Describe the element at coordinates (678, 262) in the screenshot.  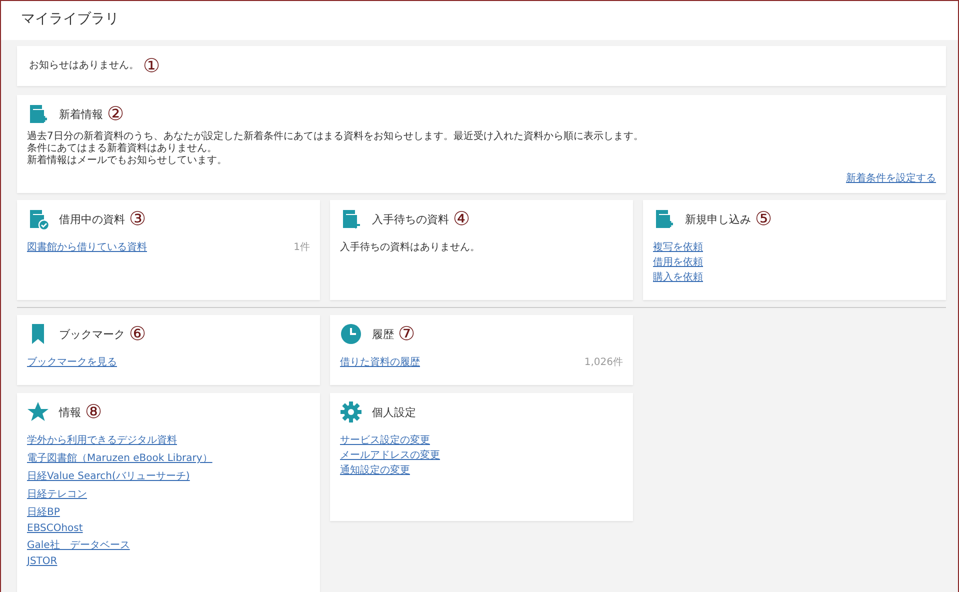
I see `card-link: 借用を依頼` at that location.